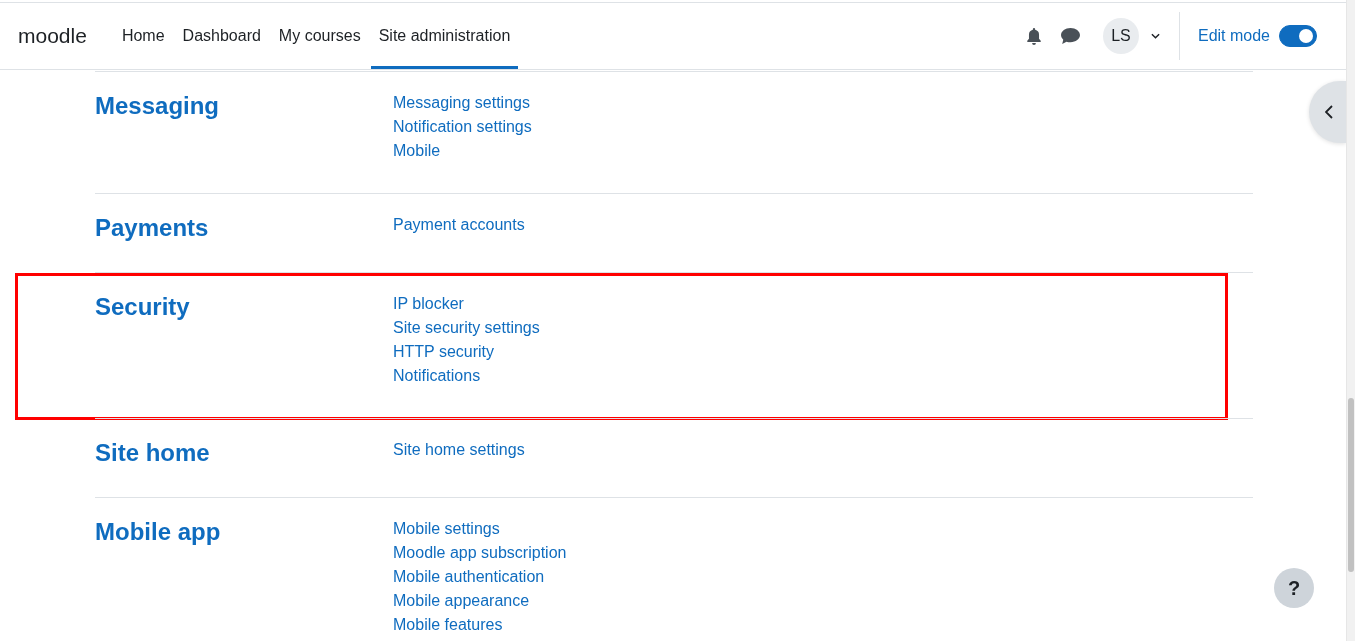  Describe the element at coordinates (158, 106) in the screenshot. I see `section-heading: Messaging` at that location.